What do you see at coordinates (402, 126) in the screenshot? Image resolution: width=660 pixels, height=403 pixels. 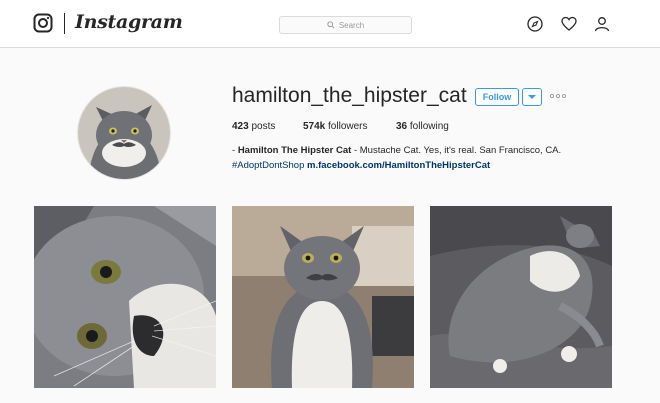 I see `following-count: 36` at bounding box center [402, 126].